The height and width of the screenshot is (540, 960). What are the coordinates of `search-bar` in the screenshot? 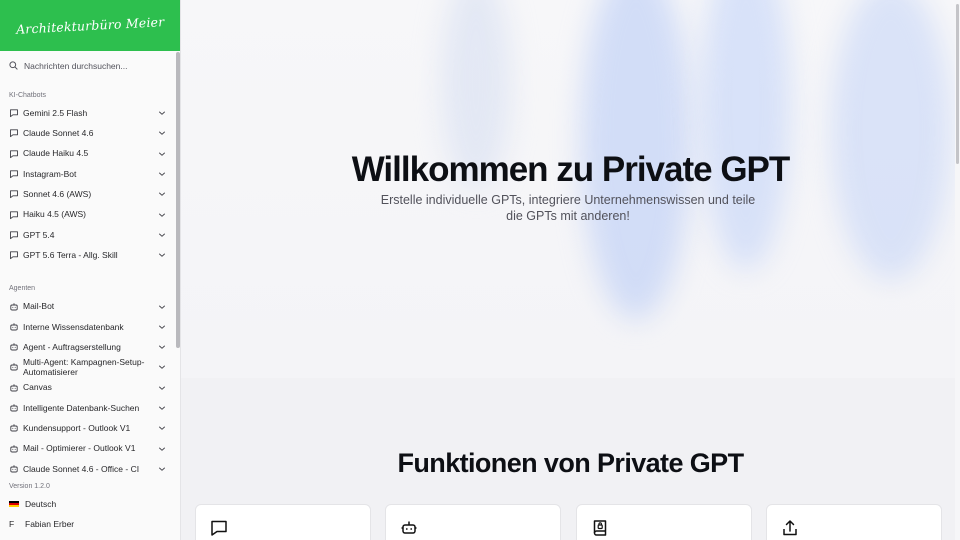 It's located at (90, 66).